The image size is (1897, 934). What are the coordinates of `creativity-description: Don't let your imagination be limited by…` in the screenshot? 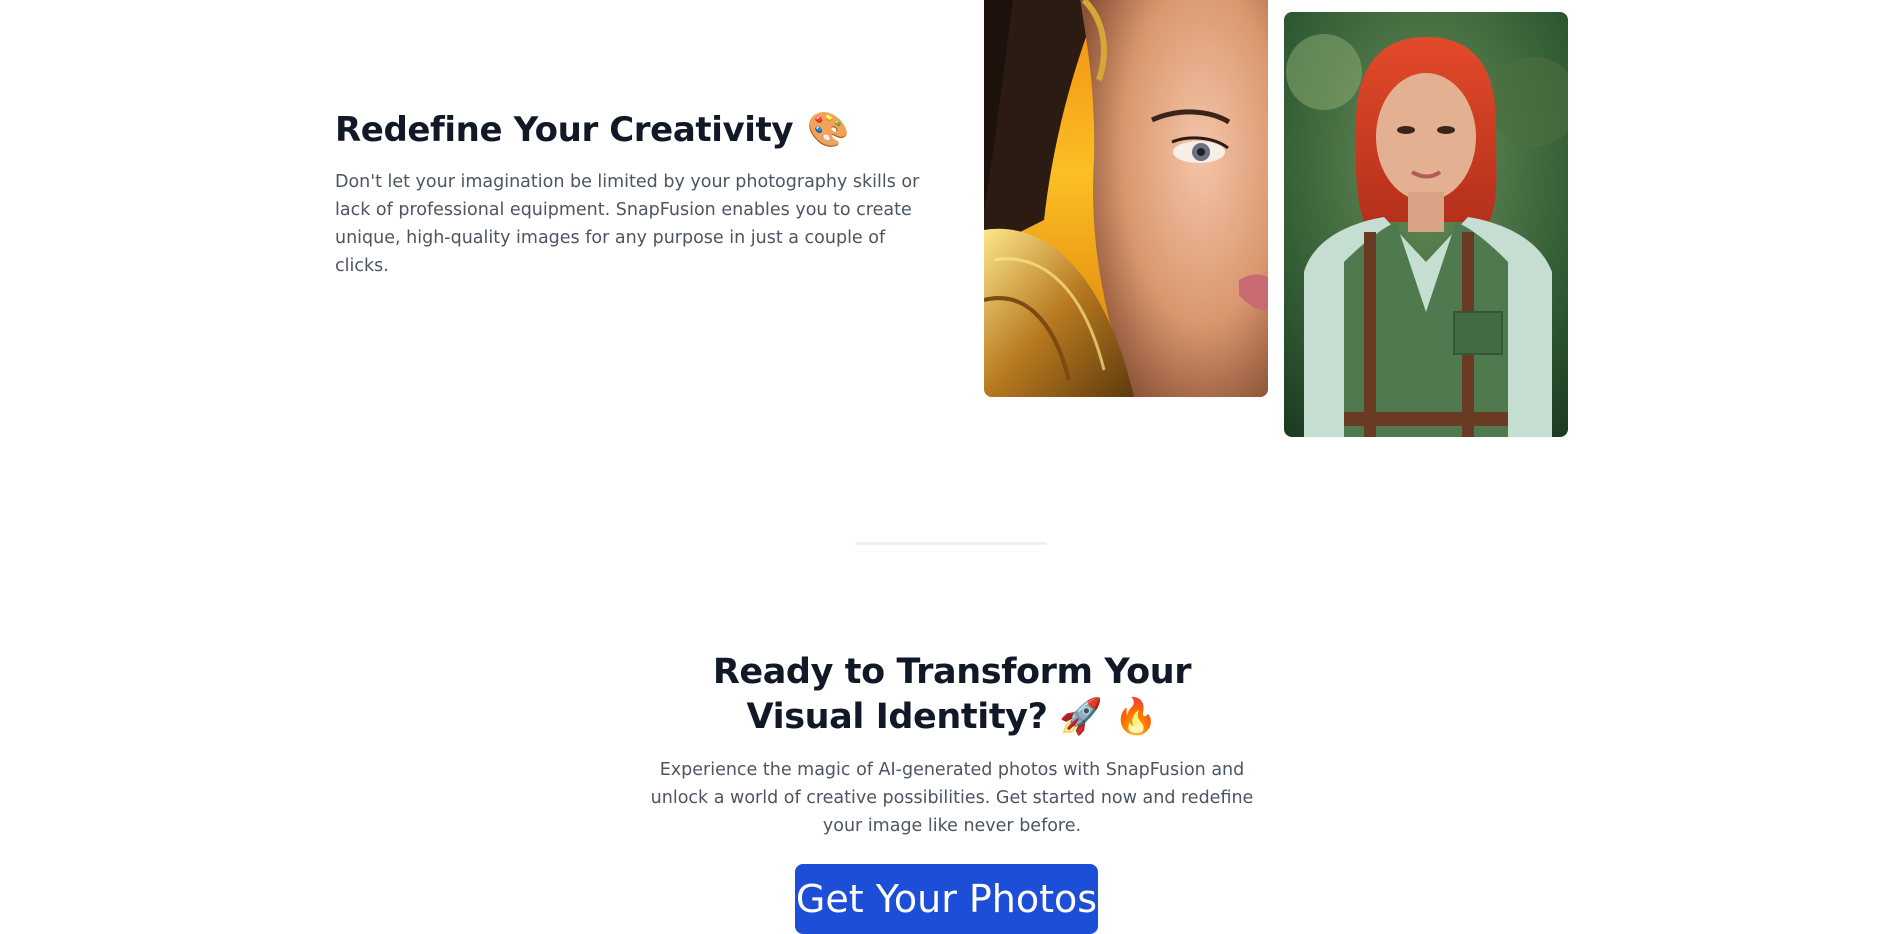 It's located at (627, 224).